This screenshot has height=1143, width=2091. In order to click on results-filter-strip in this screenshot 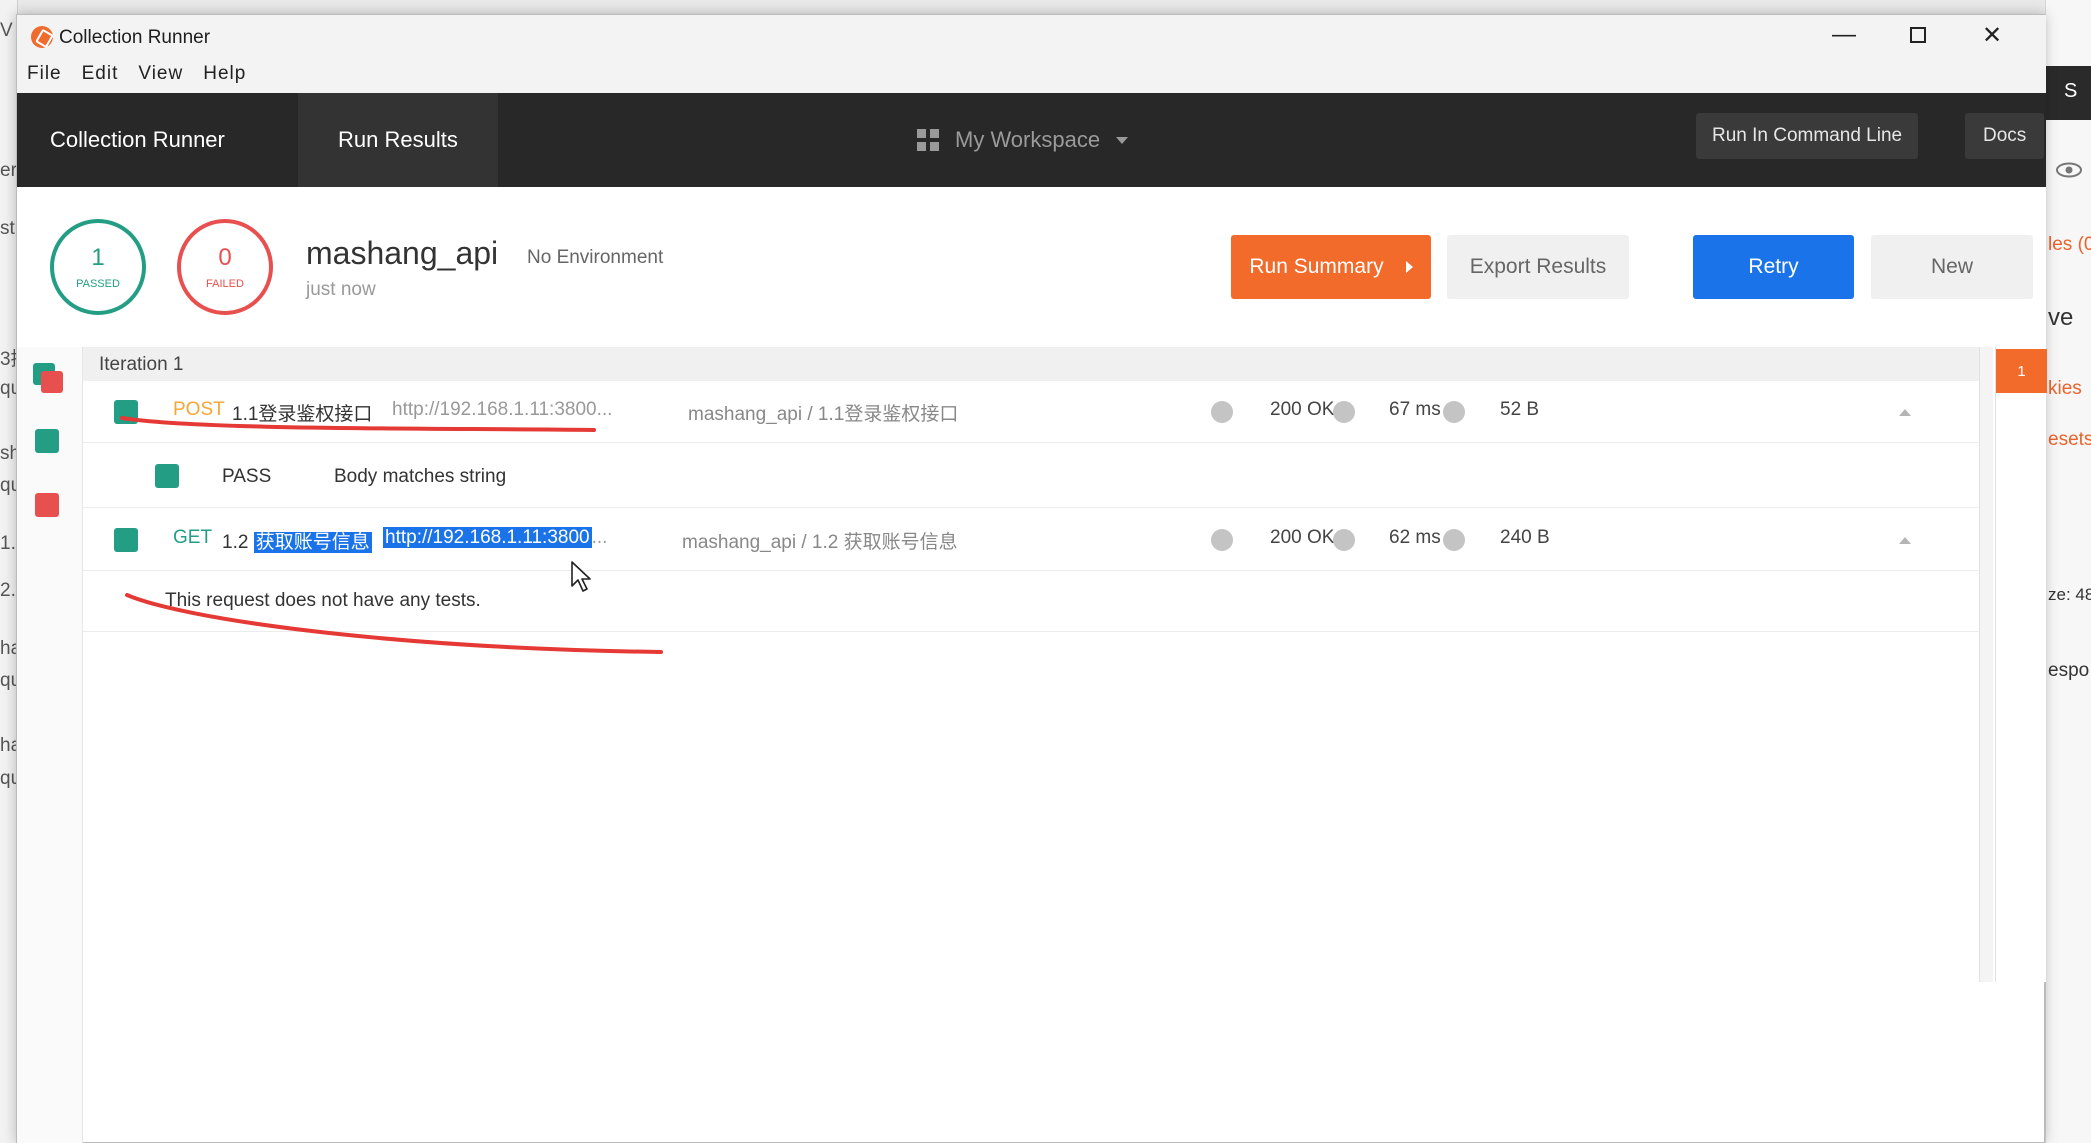, I will do `click(50, 745)`.